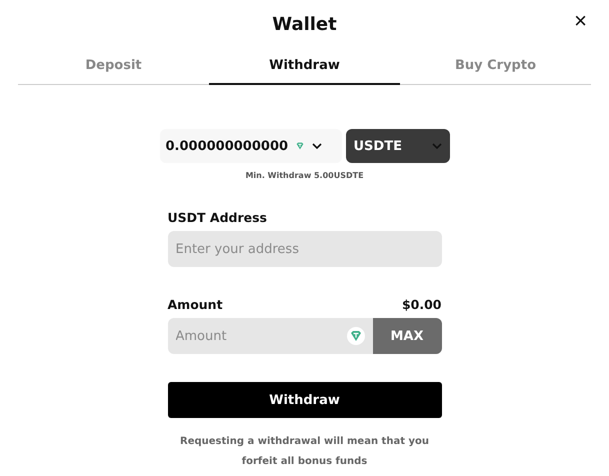 The image size is (609, 476). What do you see at coordinates (305, 400) in the screenshot?
I see `withdraw-button: Withdraw` at bounding box center [305, 400].